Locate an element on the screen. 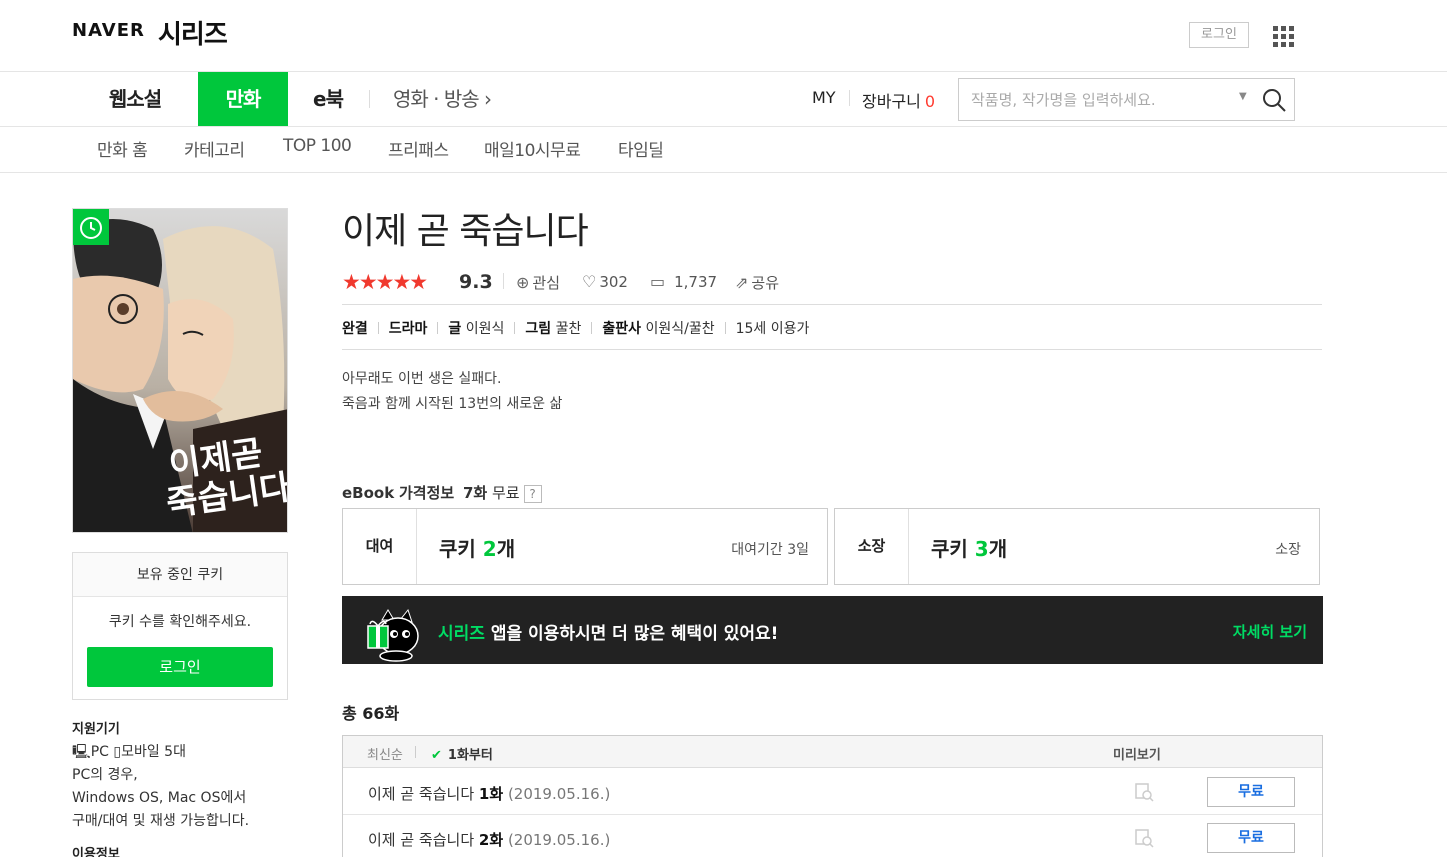 The width and height of the screenshot is (1447, 857). usage-info-title: 이용정보 is located at coordinates (96, 852).